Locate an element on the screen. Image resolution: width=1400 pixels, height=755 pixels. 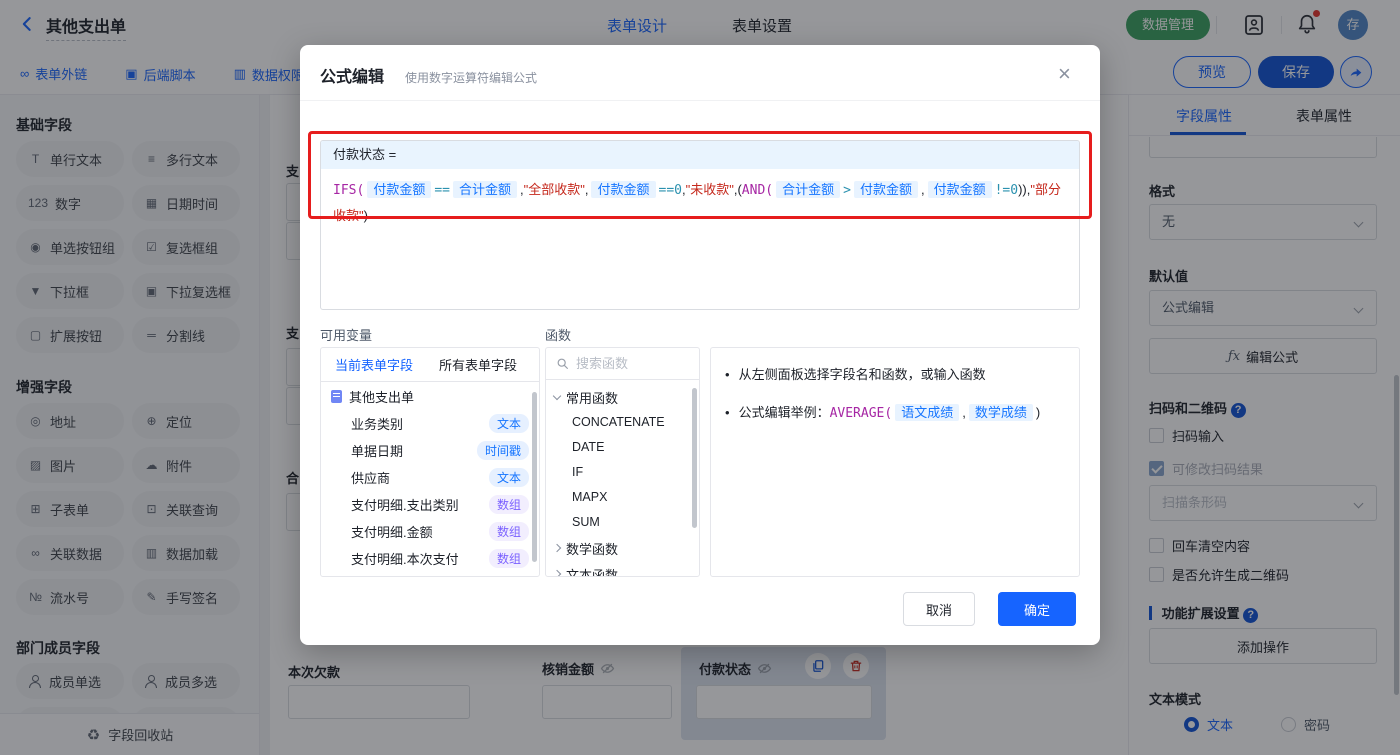
variable-item: 支付明细.支出类别 数组 is located at coordinates (430, 504).